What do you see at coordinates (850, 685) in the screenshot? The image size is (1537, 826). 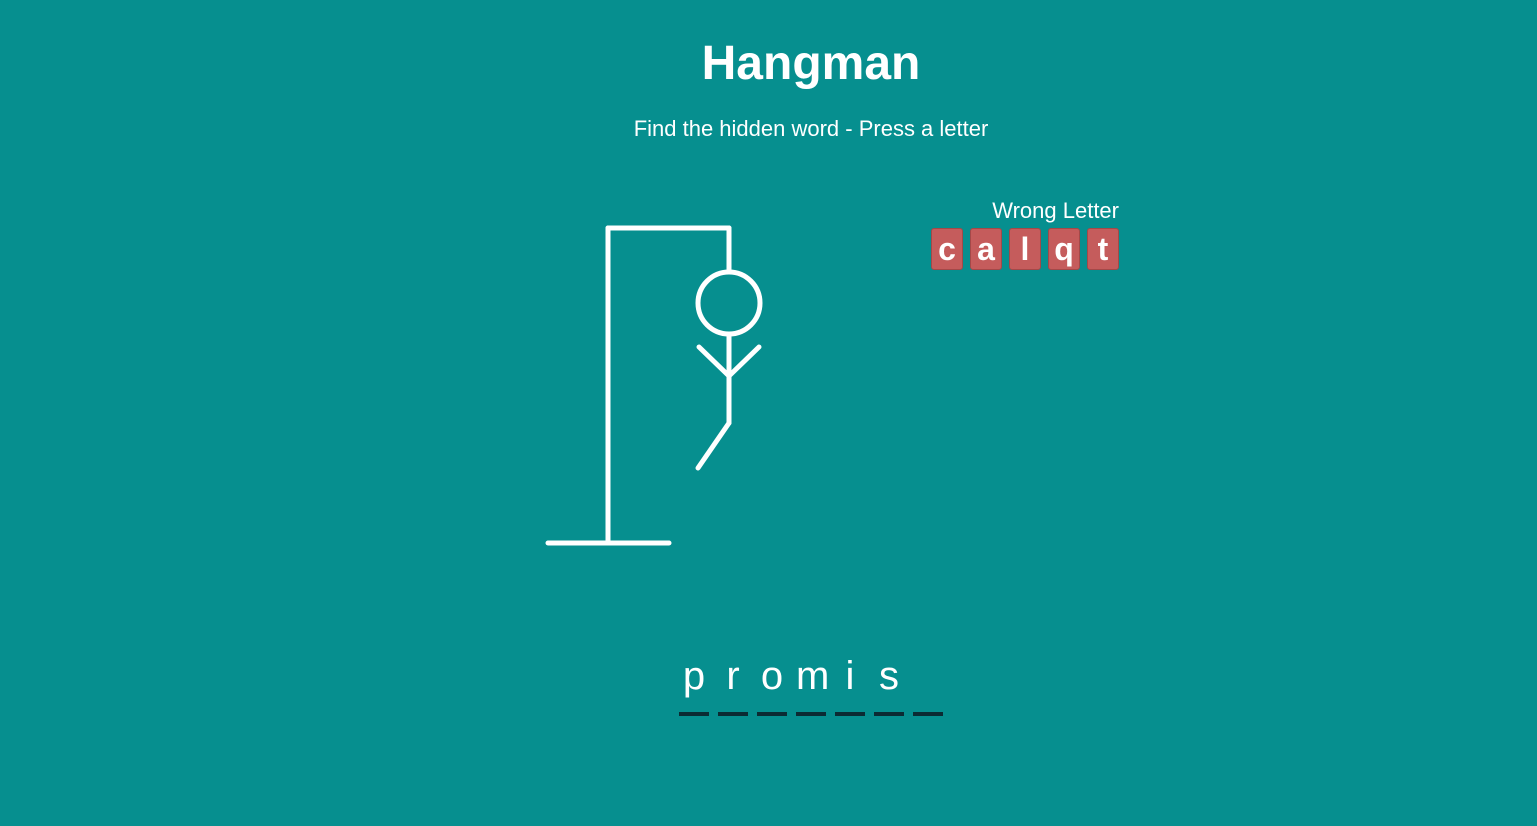 I see `letter-slot: i` at bounding box center [850, 685].